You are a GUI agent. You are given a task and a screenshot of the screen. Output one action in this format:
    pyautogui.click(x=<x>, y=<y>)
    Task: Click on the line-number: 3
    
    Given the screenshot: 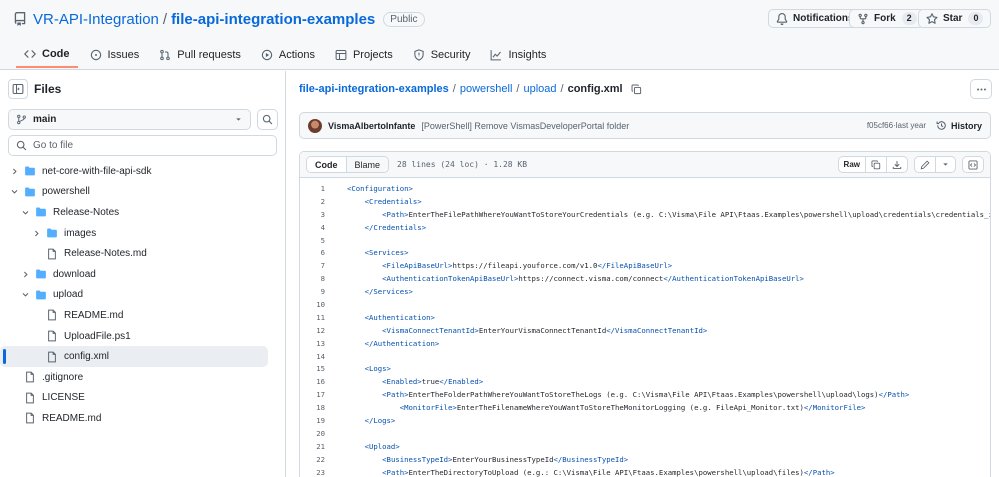 What is the action you would take?
    pyautogui.click(x=323, y=214)
    